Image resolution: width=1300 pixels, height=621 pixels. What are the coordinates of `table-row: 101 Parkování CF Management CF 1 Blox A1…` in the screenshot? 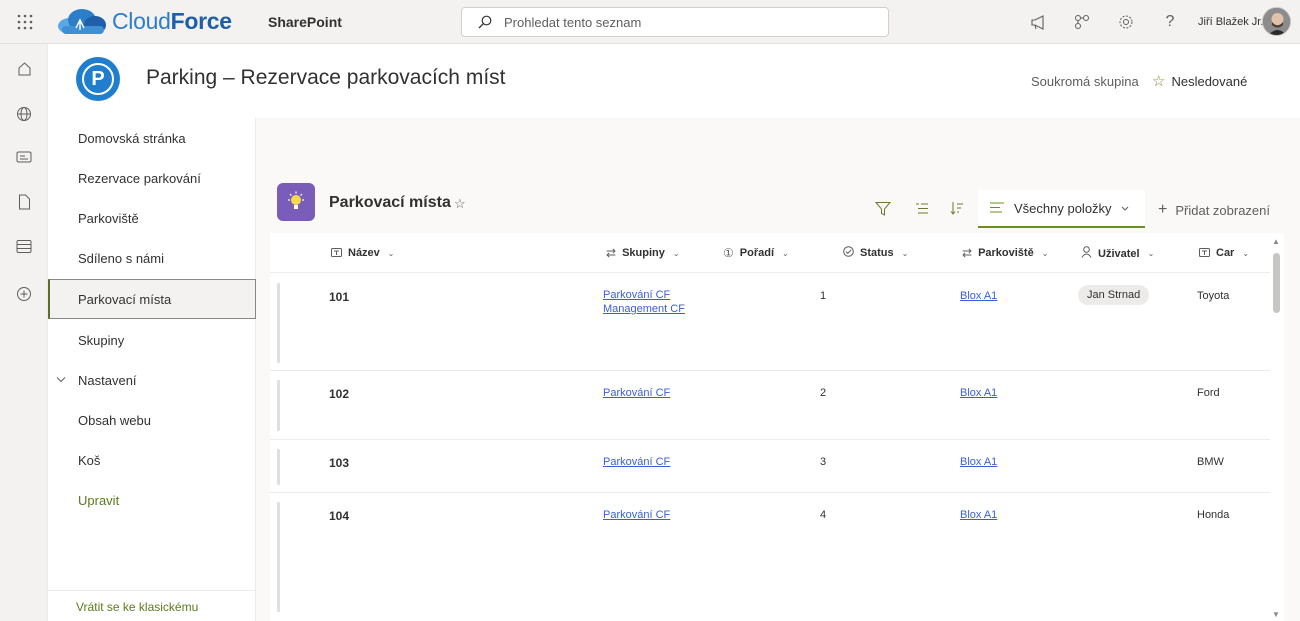 It's located at (770, 322).